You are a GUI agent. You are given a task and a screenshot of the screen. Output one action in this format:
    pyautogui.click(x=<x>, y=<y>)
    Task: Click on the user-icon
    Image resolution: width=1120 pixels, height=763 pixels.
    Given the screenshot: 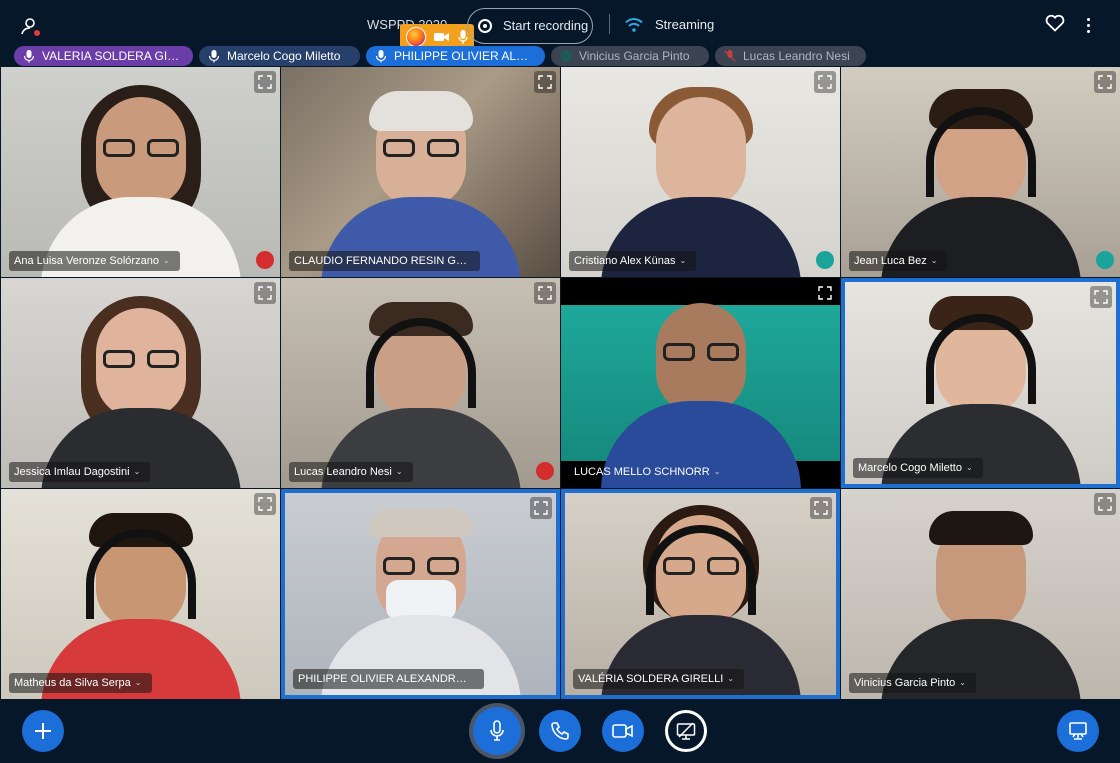 What is the action you would take?
    pyautogui.click(x=30, y=27)
    